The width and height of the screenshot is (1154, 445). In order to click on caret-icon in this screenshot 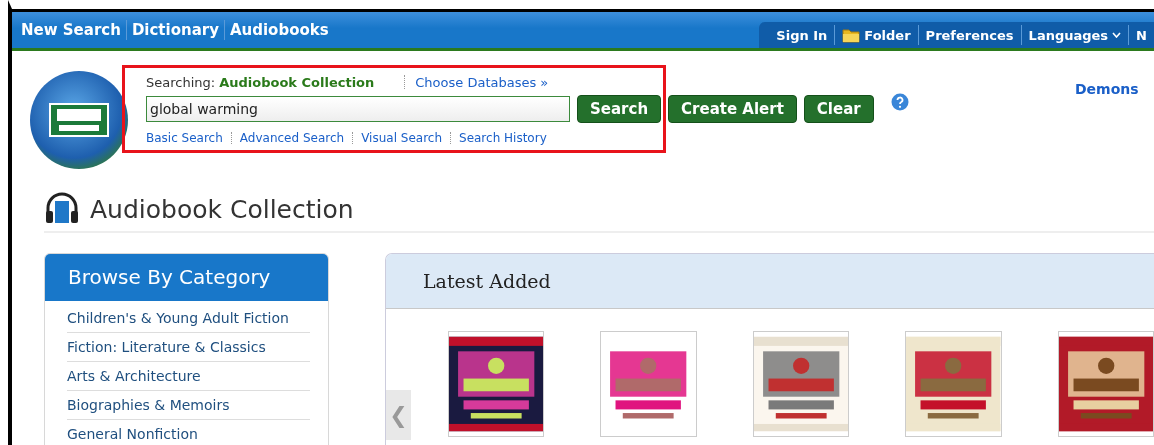, I will do `click(1117, 35)`.